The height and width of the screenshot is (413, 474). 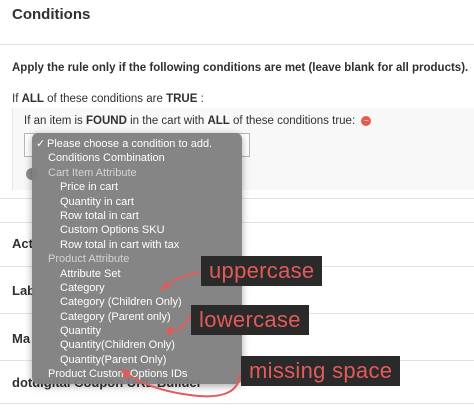 What do you see at coordinates (262, 271) in the screenshot?
I see `annotation-uppercase: uppercase` at bounding box center [262, 271].